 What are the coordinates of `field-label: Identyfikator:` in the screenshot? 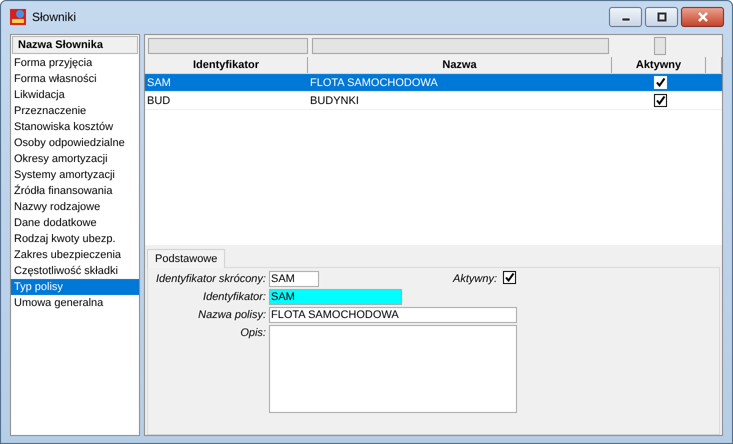 It's located at (234, 297).